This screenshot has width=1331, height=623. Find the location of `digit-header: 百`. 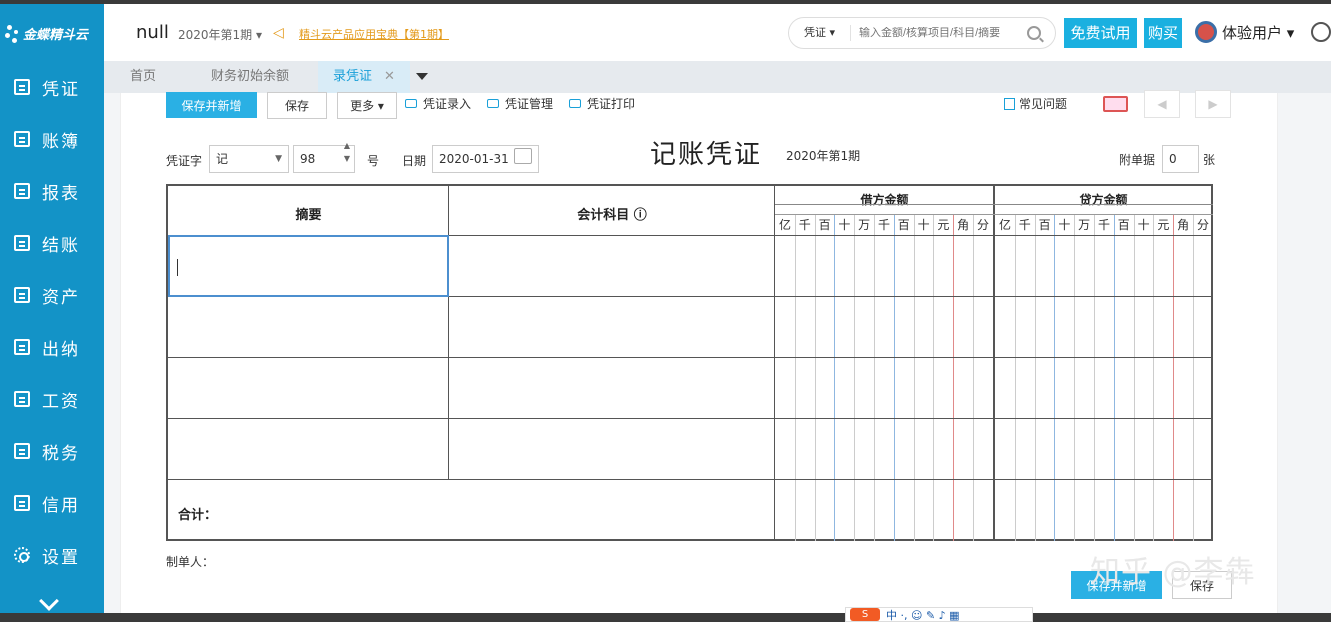

digit-header: 百 is located at coordinates (903, 225).